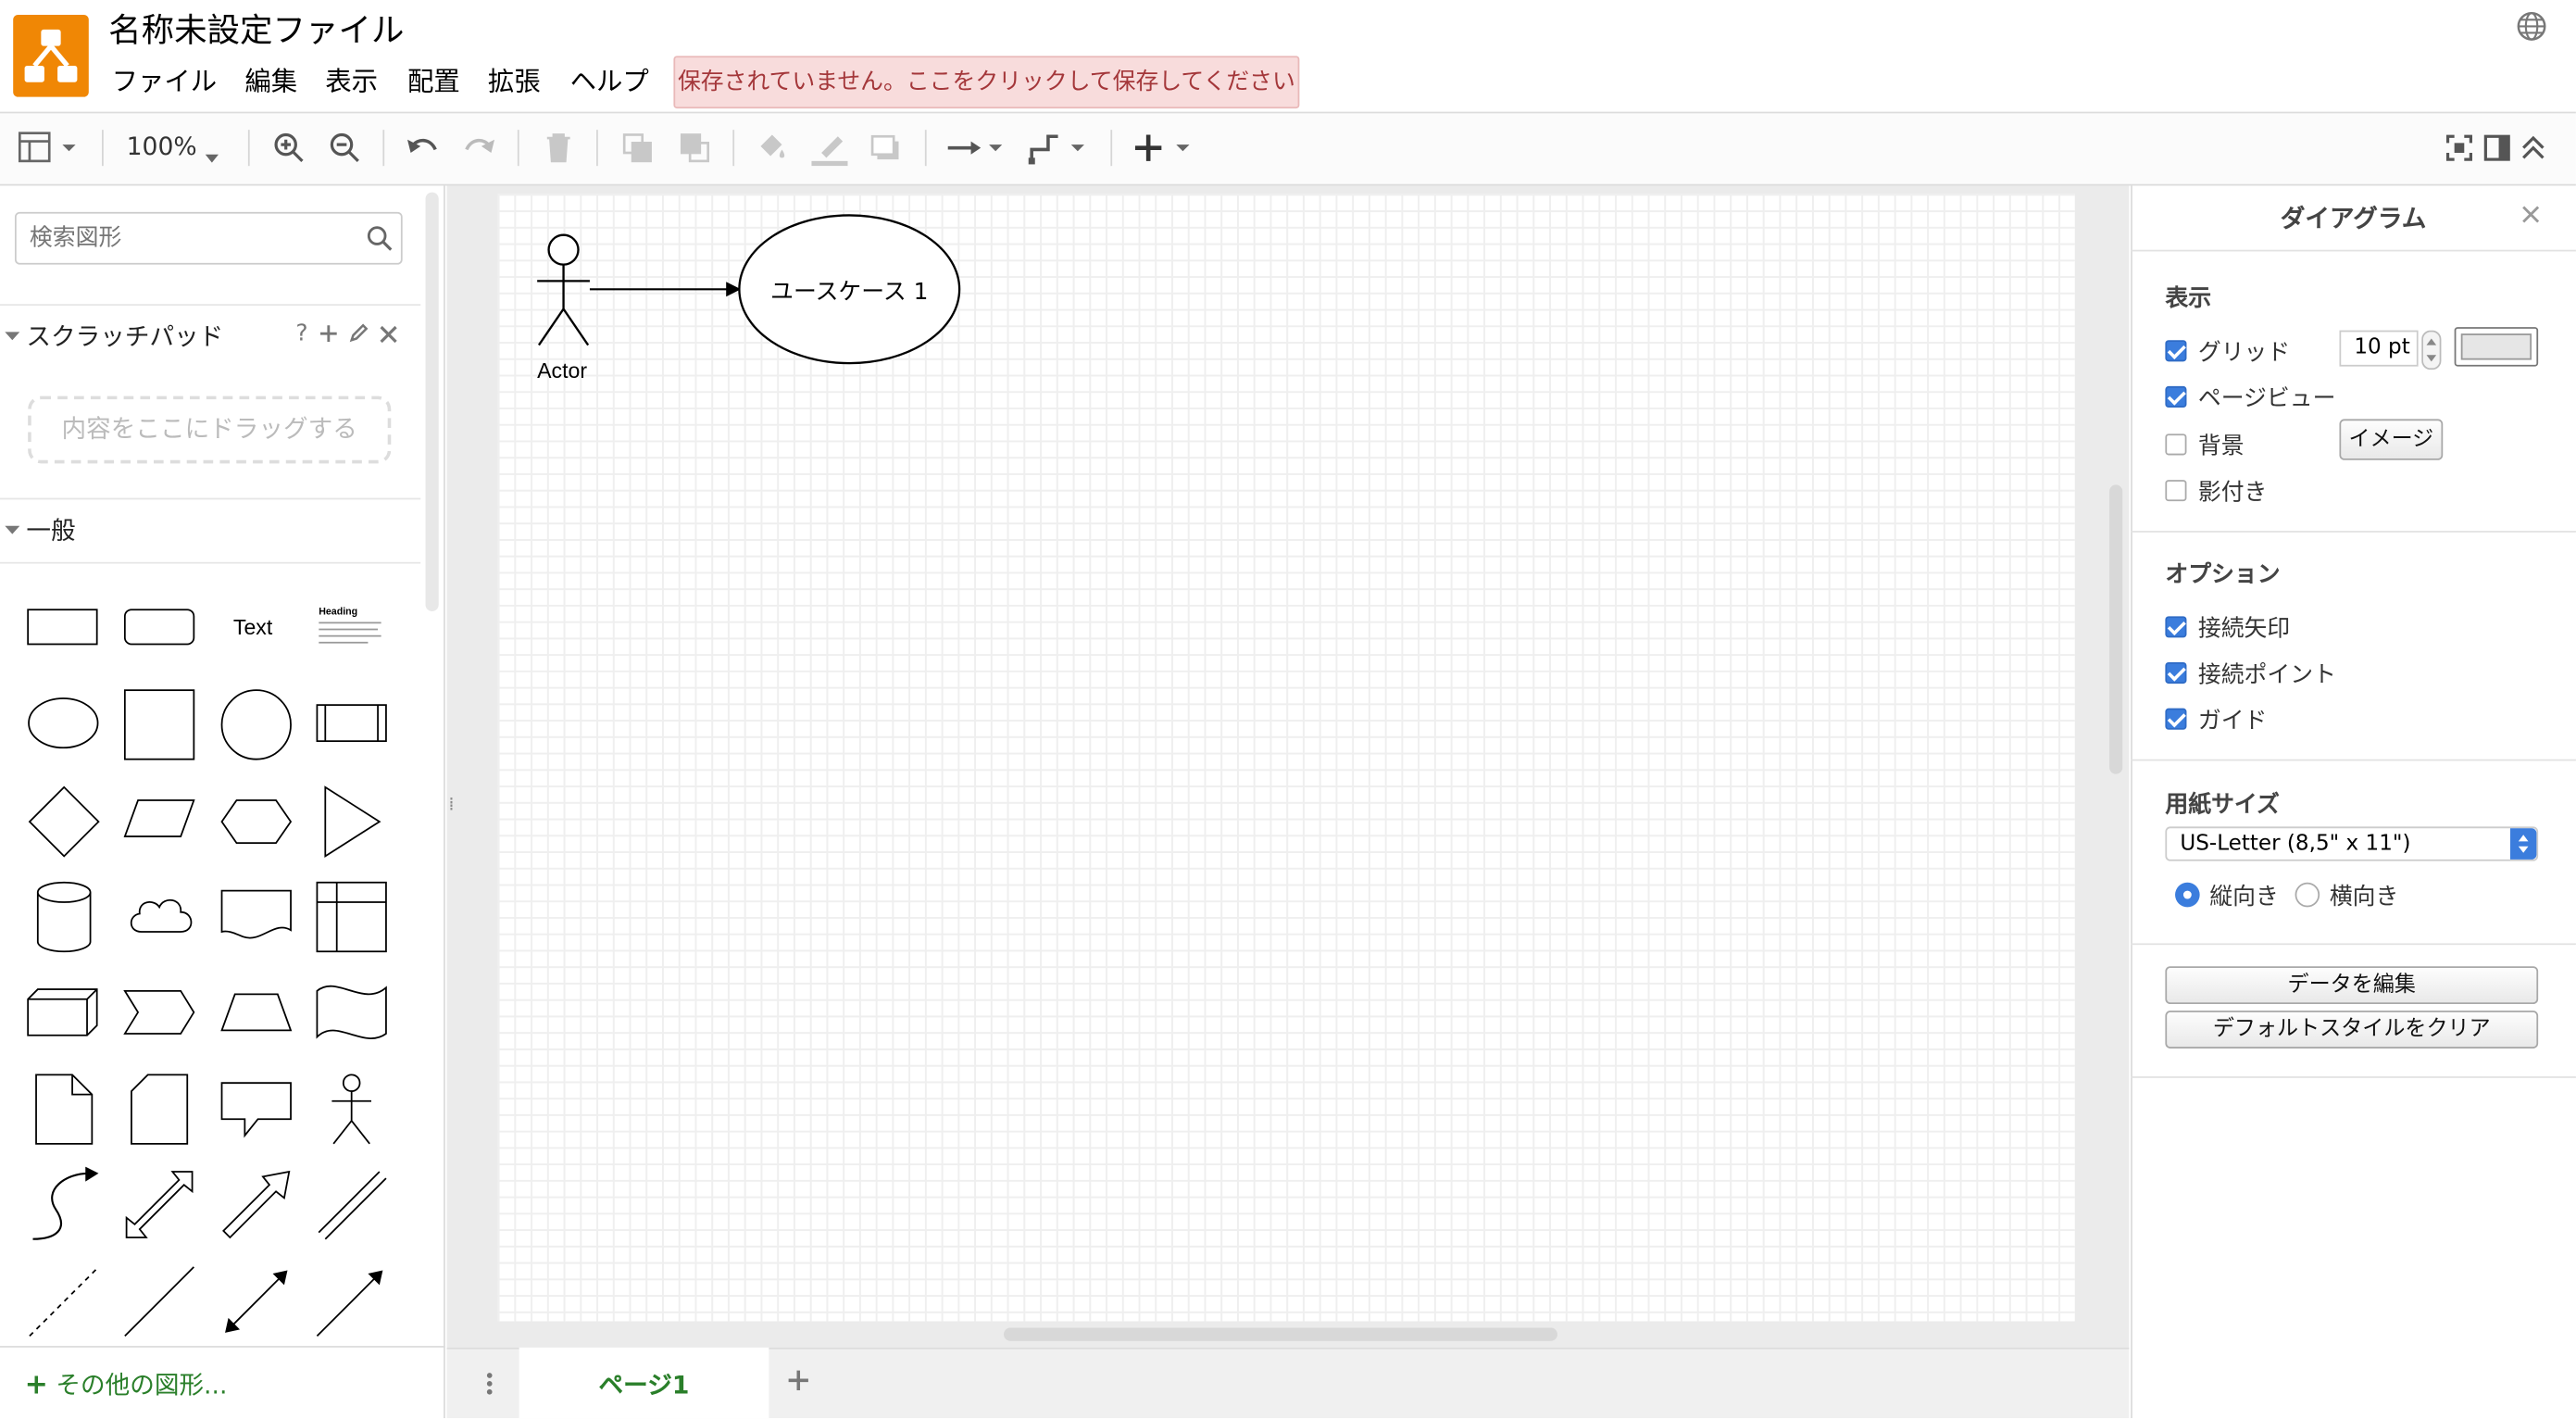  I want to click on shape-bidirectional-connector, so click(256, 1301).